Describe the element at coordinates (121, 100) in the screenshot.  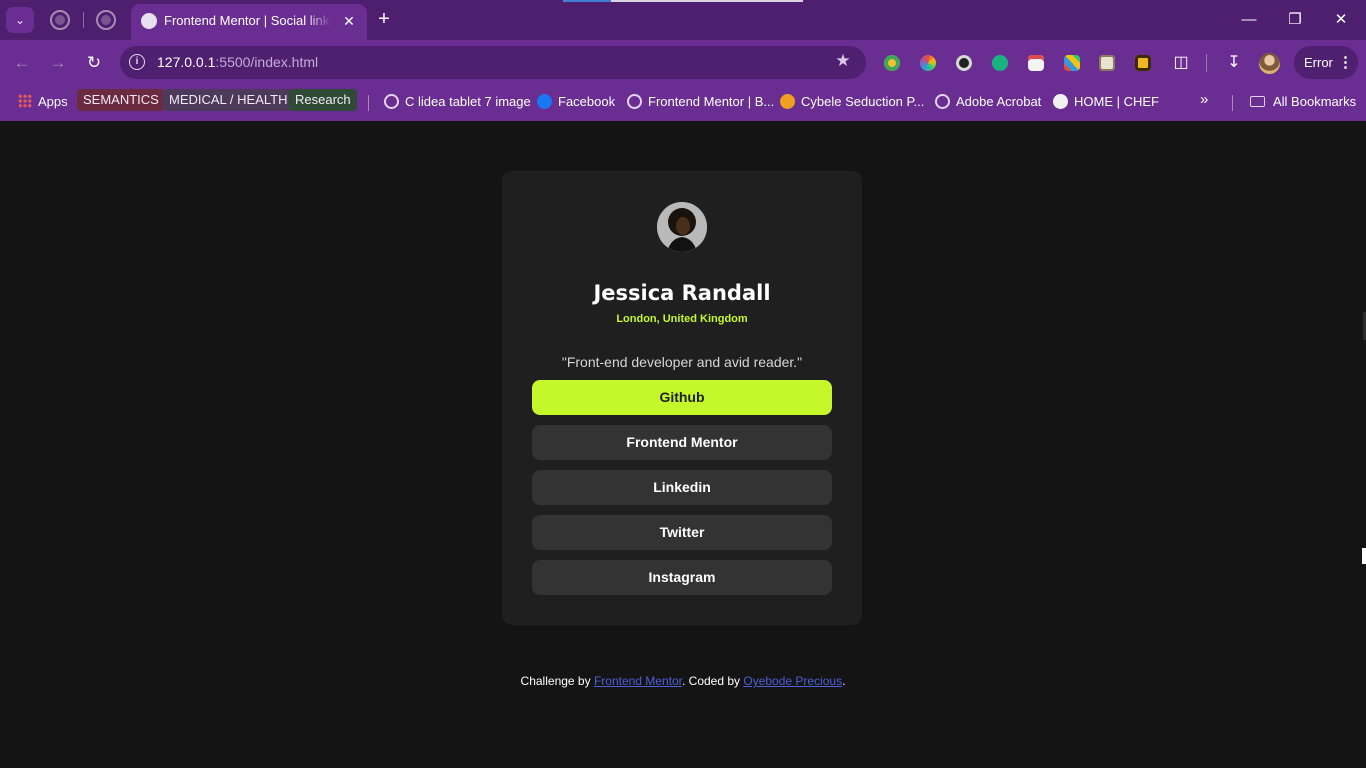
I see `bookmark-folder-semantics: SEMANTICS` at that location.